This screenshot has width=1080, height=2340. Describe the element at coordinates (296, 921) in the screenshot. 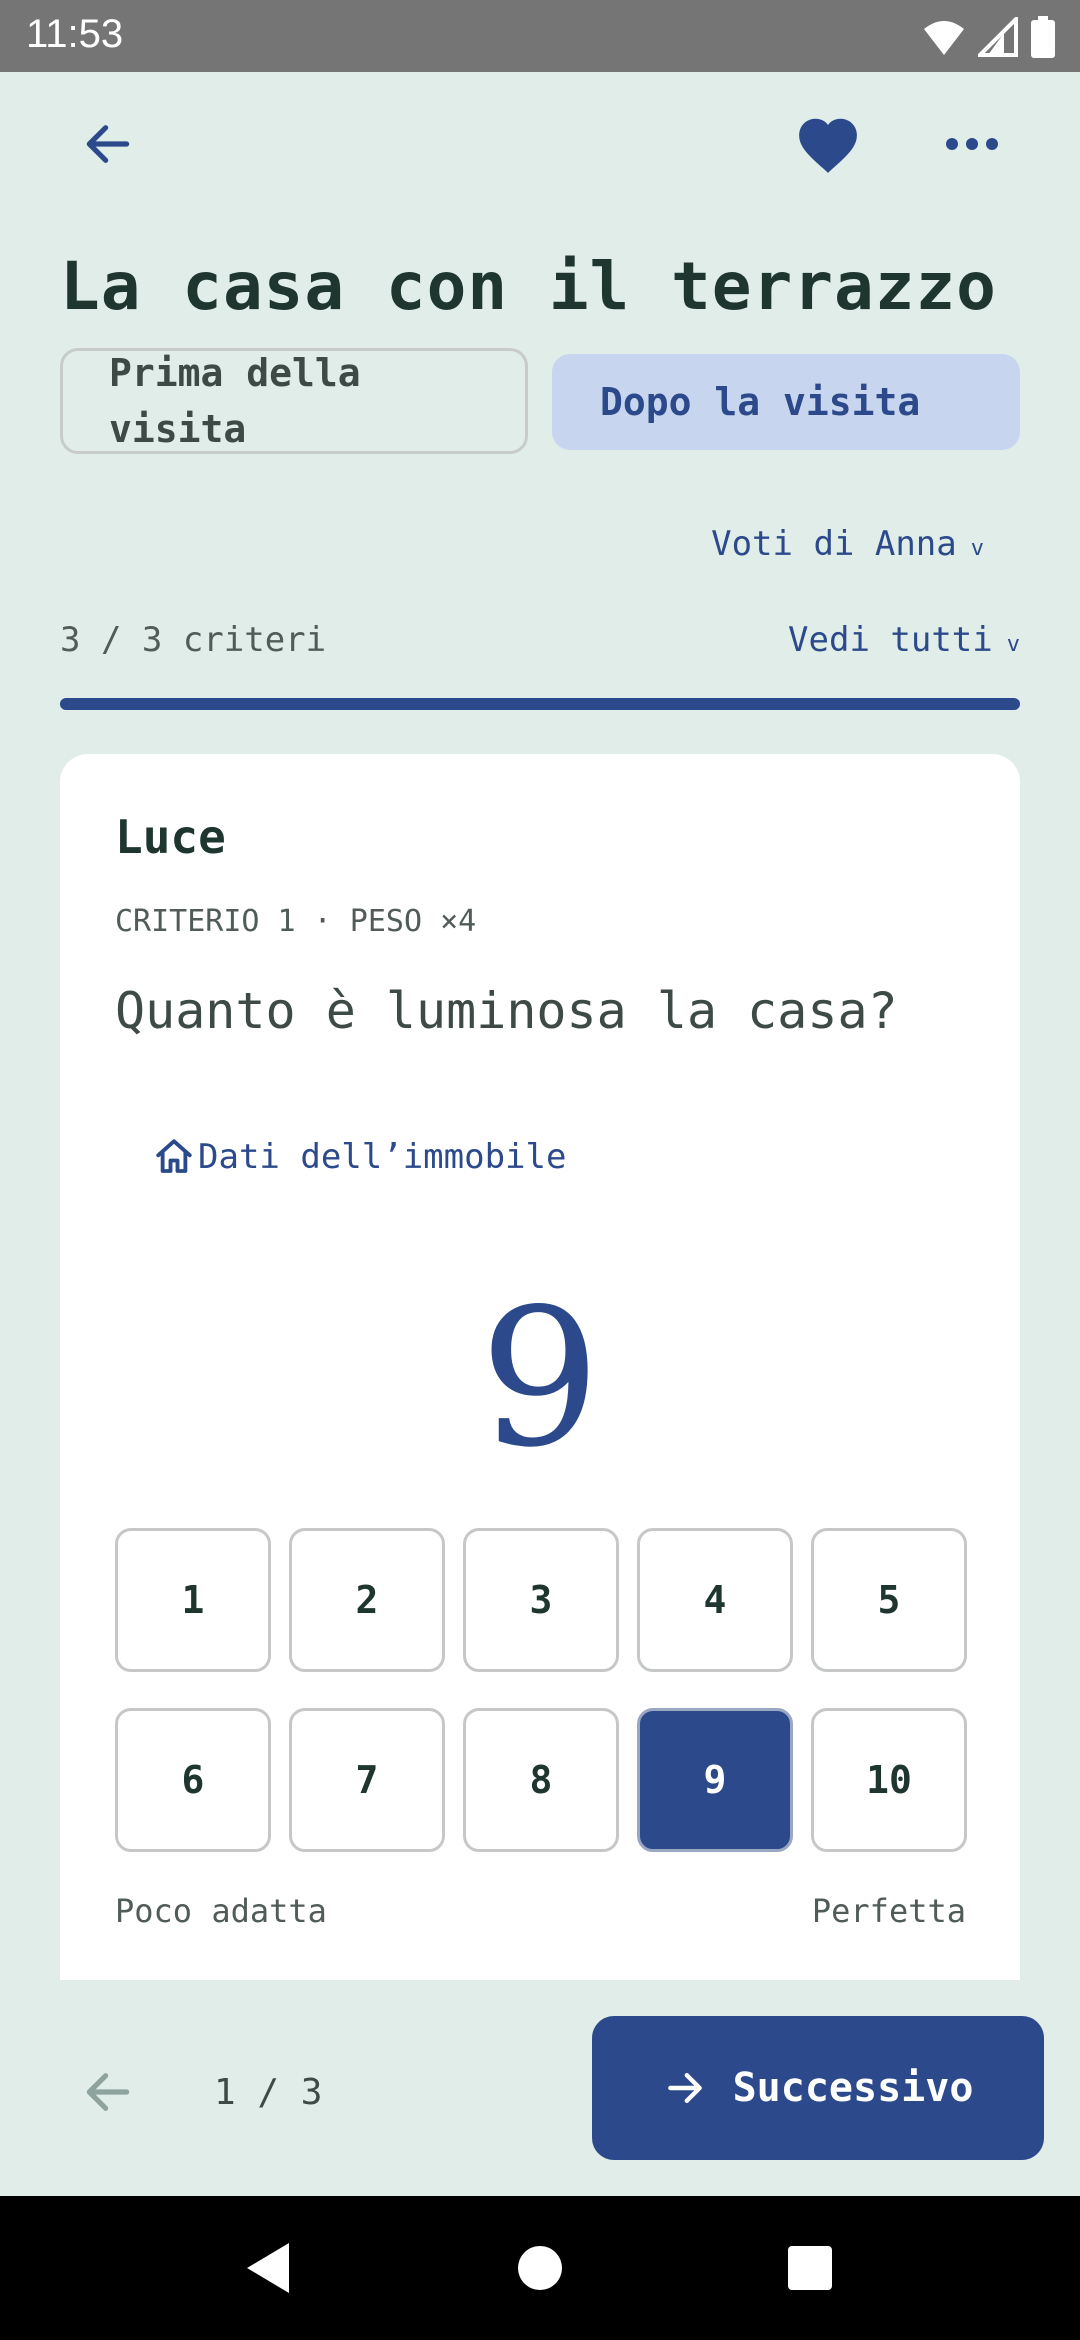

I see `criterion-meta: CRITERIO 1 · PESO ×4` at that location.